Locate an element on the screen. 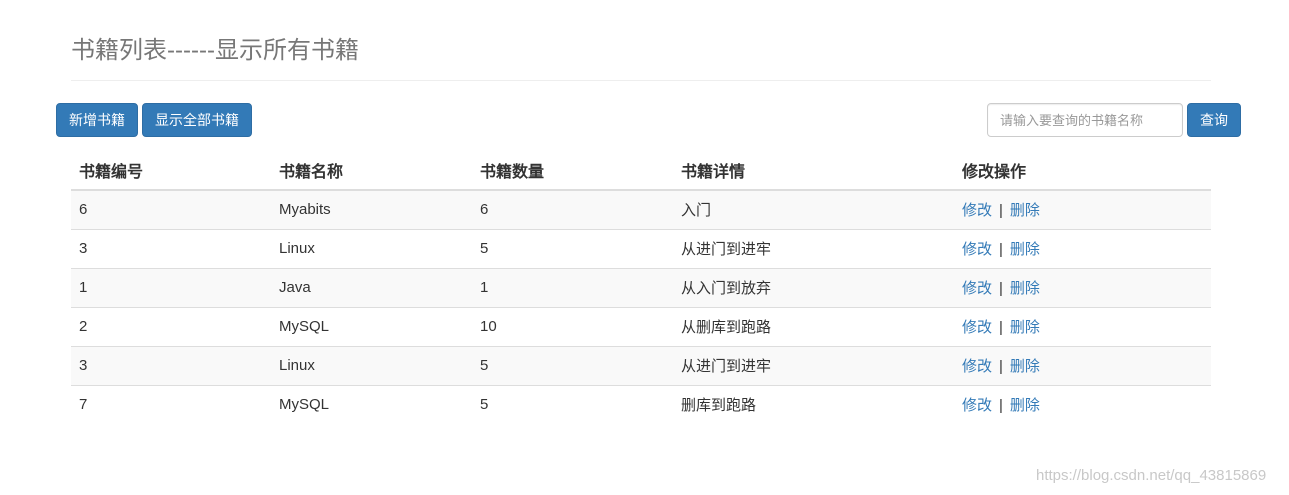 The height and width of the screenshot is (495, 1289). cell-book-count: 10 is located at coordinates (572, 326).